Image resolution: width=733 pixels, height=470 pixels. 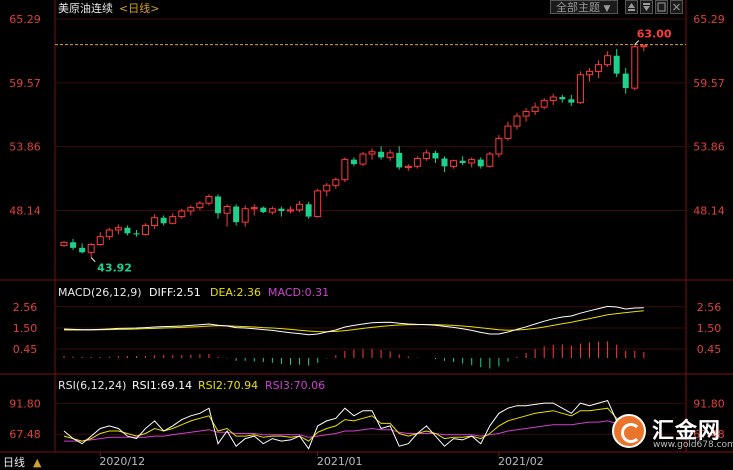 I want to click on macd-tick-left: 0.45, so click(x=25, y=349).